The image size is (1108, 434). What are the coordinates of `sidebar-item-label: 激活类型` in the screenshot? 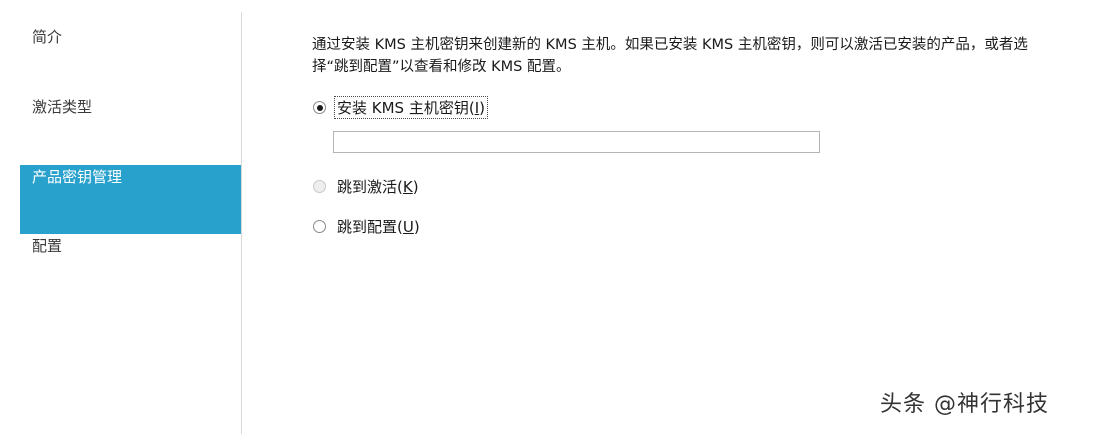 It's located at (62, 107).